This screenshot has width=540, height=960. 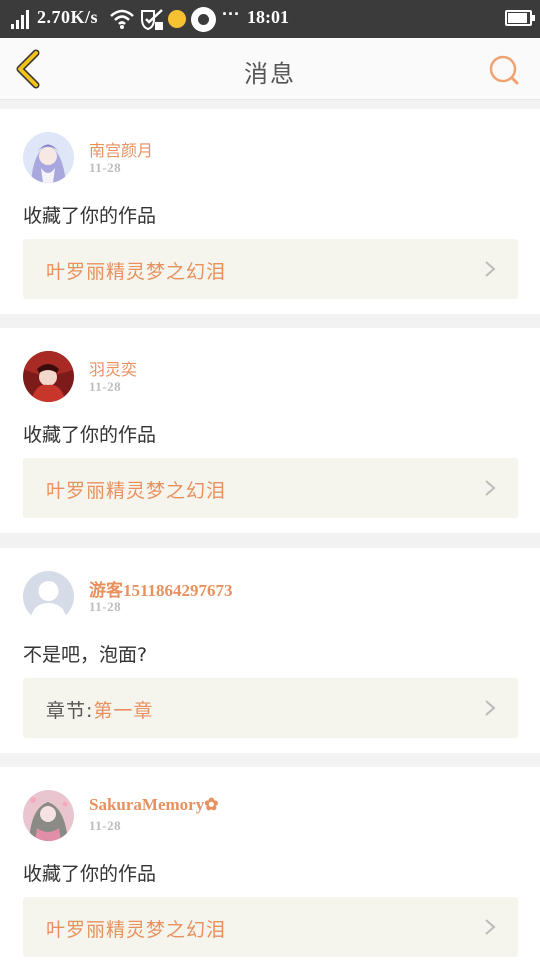 I want to click on message-text: 不是吧，泡面?, so click(x=85, y=655).